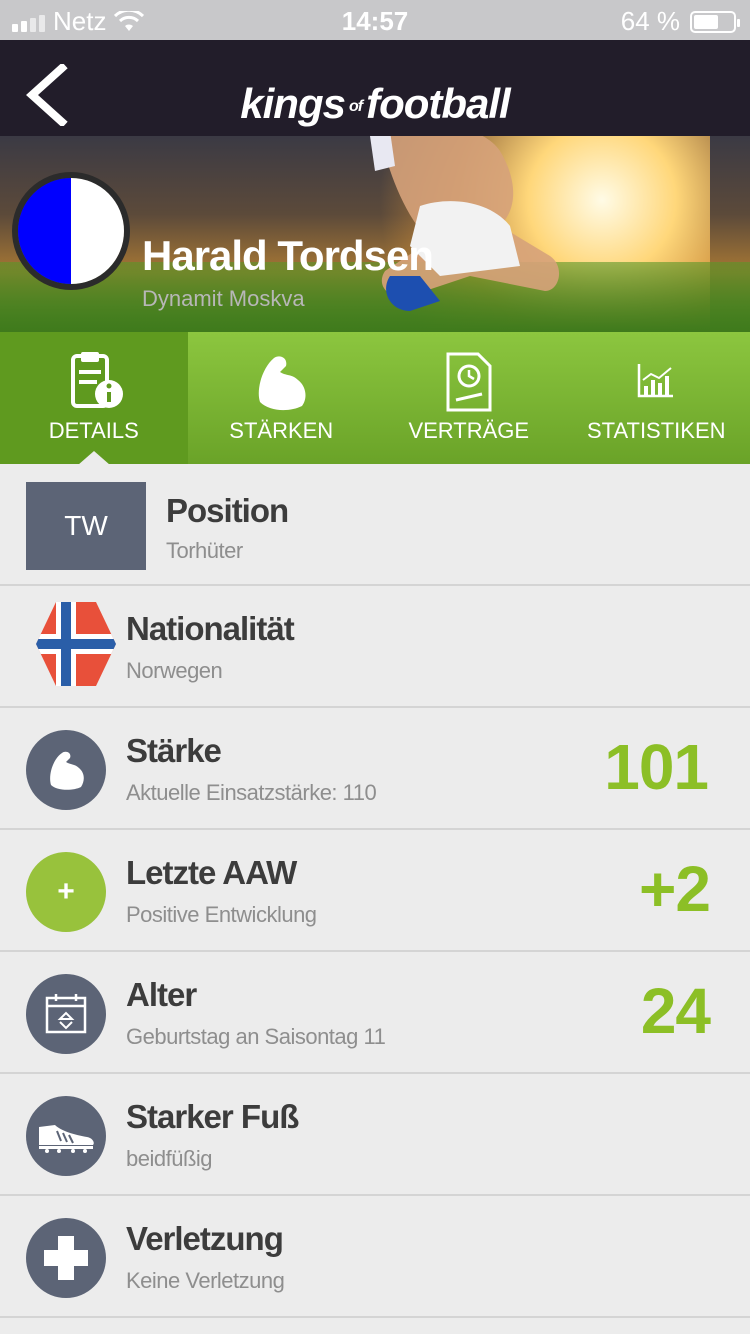 The width and height of the screenshot is (750, 1334). What do you see at coordinates (675, 889) in the screenshot?
I see `last-aaw-value: +2` at bounding box center [675, 889].